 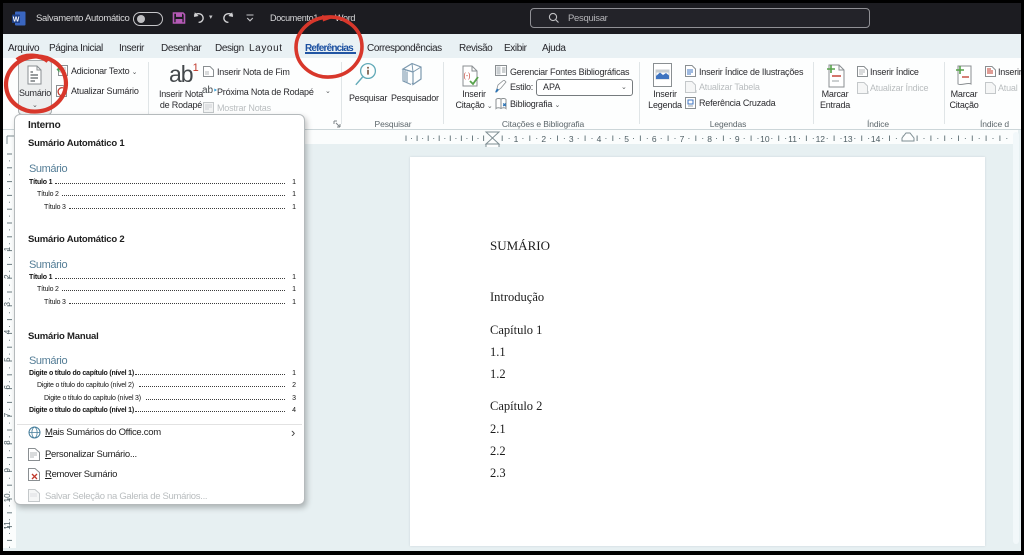 What do you see at coordinates (876, 139) in the screenshot?
I see `svg-text: 14` at bounding box center [876, 139].